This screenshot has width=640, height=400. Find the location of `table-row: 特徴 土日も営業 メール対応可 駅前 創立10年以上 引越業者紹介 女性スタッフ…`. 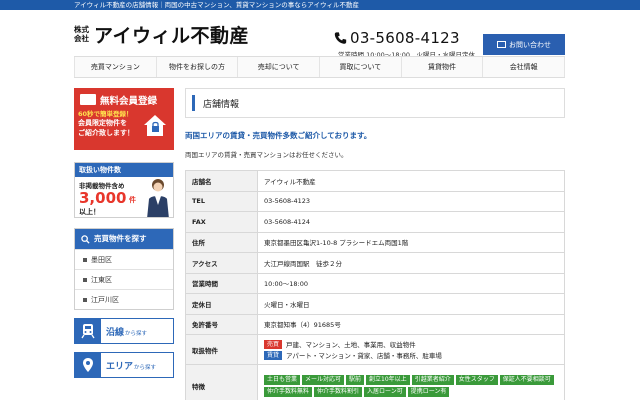

table-row: 特徴 土日も営業 メール対応可 駅前 創立10年以上 引越業者紹介 女性スタッフ… is located at coordinates (375, 382).